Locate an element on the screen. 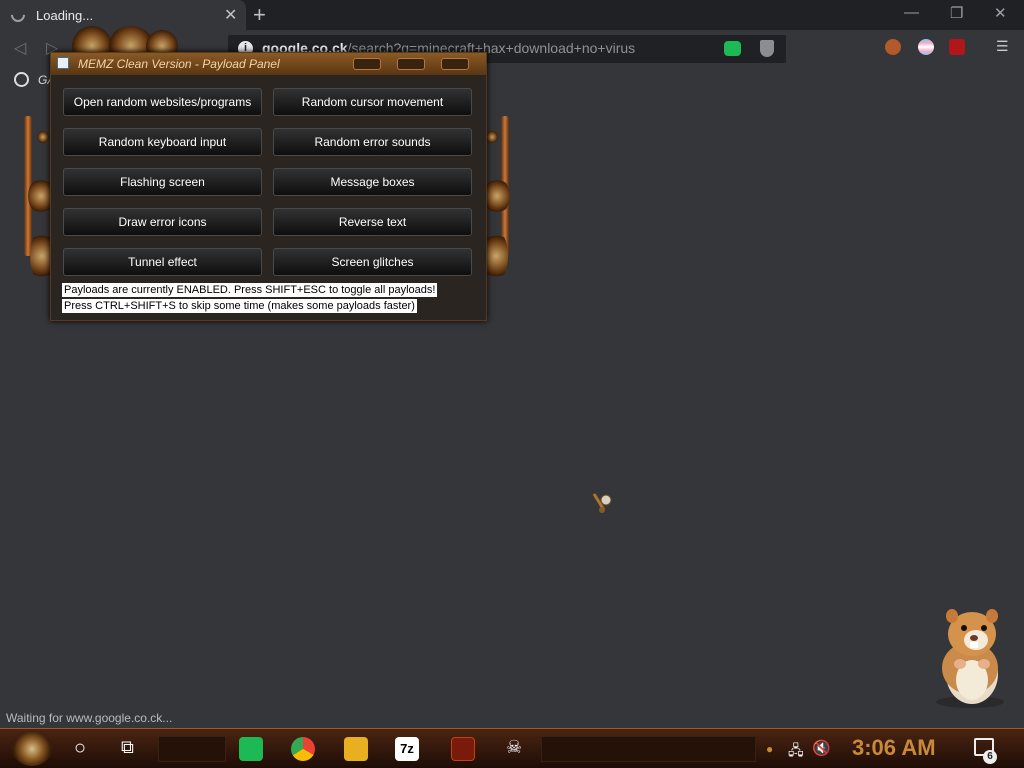 The width and height of the screenshot is (1024, 768). payload-flashing-screen-button: Flashing screen is located at coordinates (162, 182).